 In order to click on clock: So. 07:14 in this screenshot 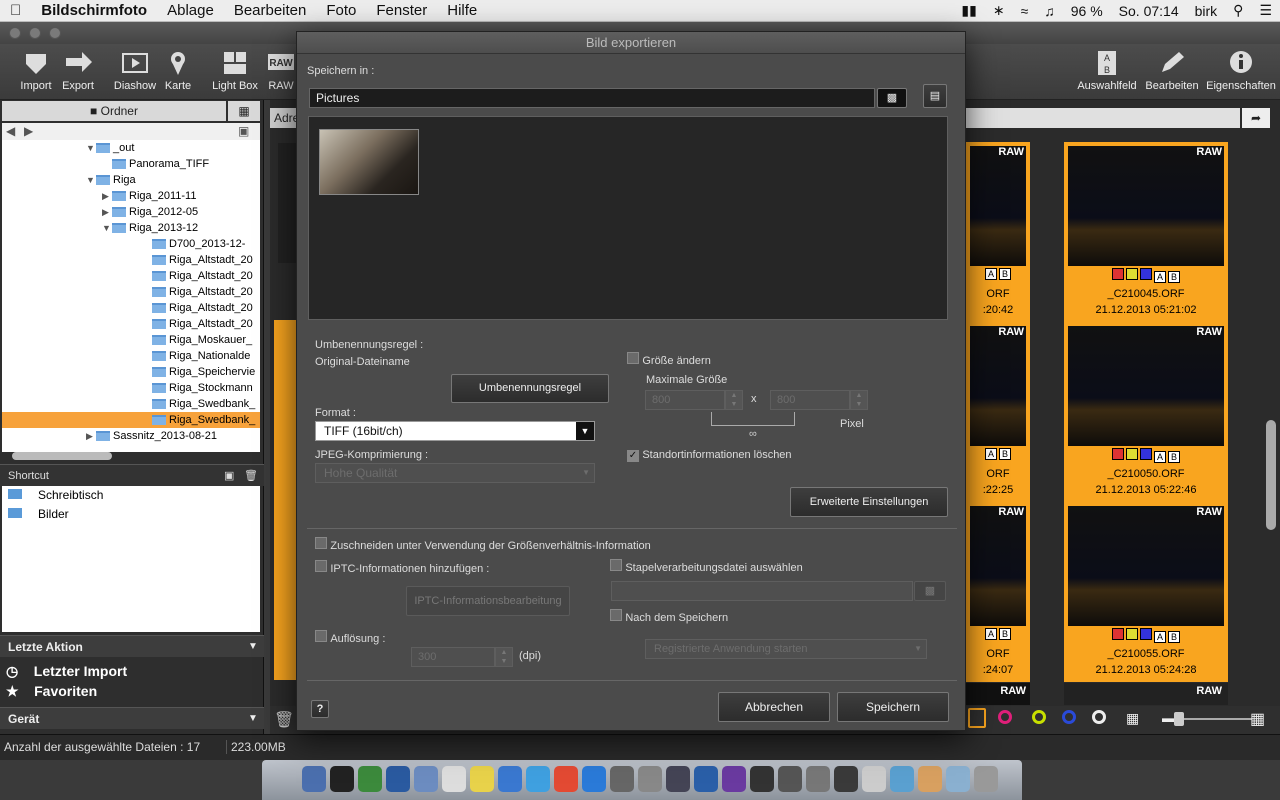, I will do `click(1149, 11)`.